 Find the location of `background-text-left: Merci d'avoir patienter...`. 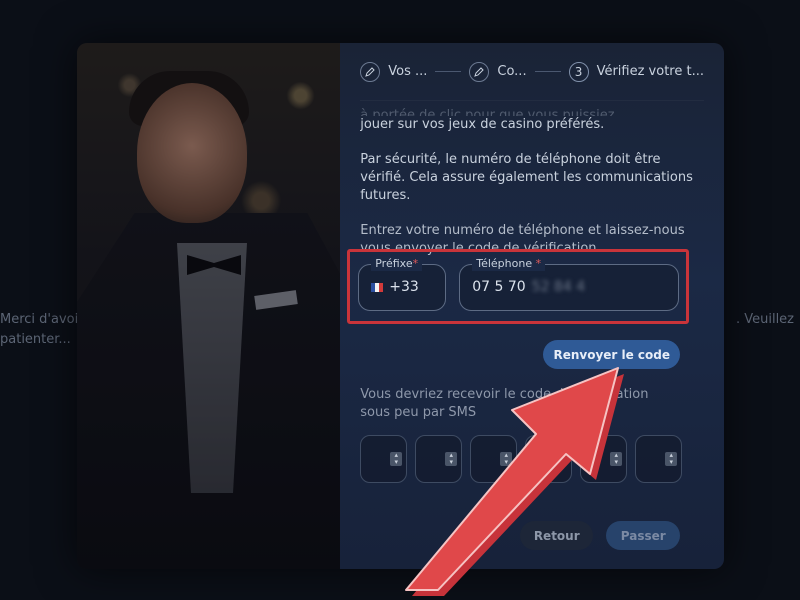

background-text-left: Merci d'avoir patienter... is located at coordinates (42, 329).